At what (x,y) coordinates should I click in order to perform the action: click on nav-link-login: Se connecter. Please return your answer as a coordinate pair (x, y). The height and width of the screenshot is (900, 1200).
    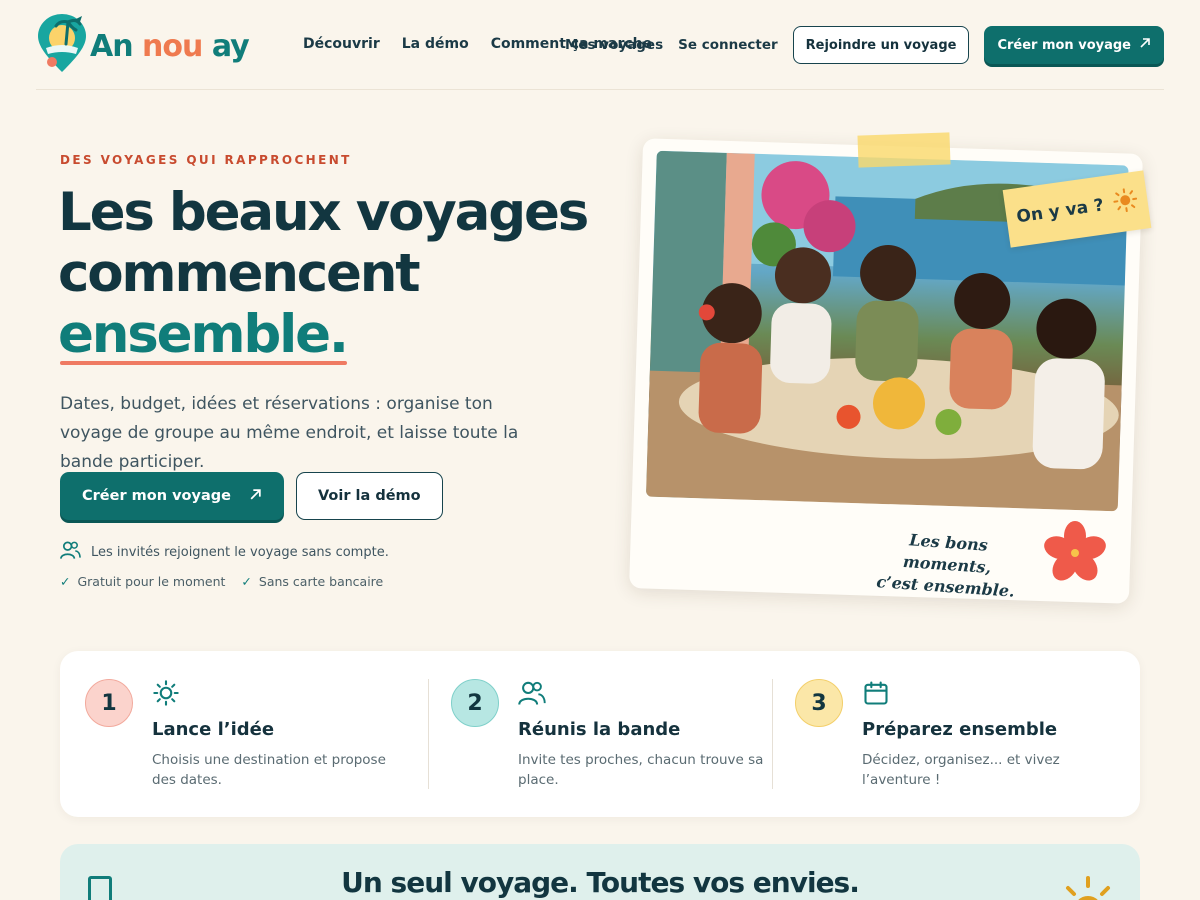
    Looking at the image, I should click on (728, 45).